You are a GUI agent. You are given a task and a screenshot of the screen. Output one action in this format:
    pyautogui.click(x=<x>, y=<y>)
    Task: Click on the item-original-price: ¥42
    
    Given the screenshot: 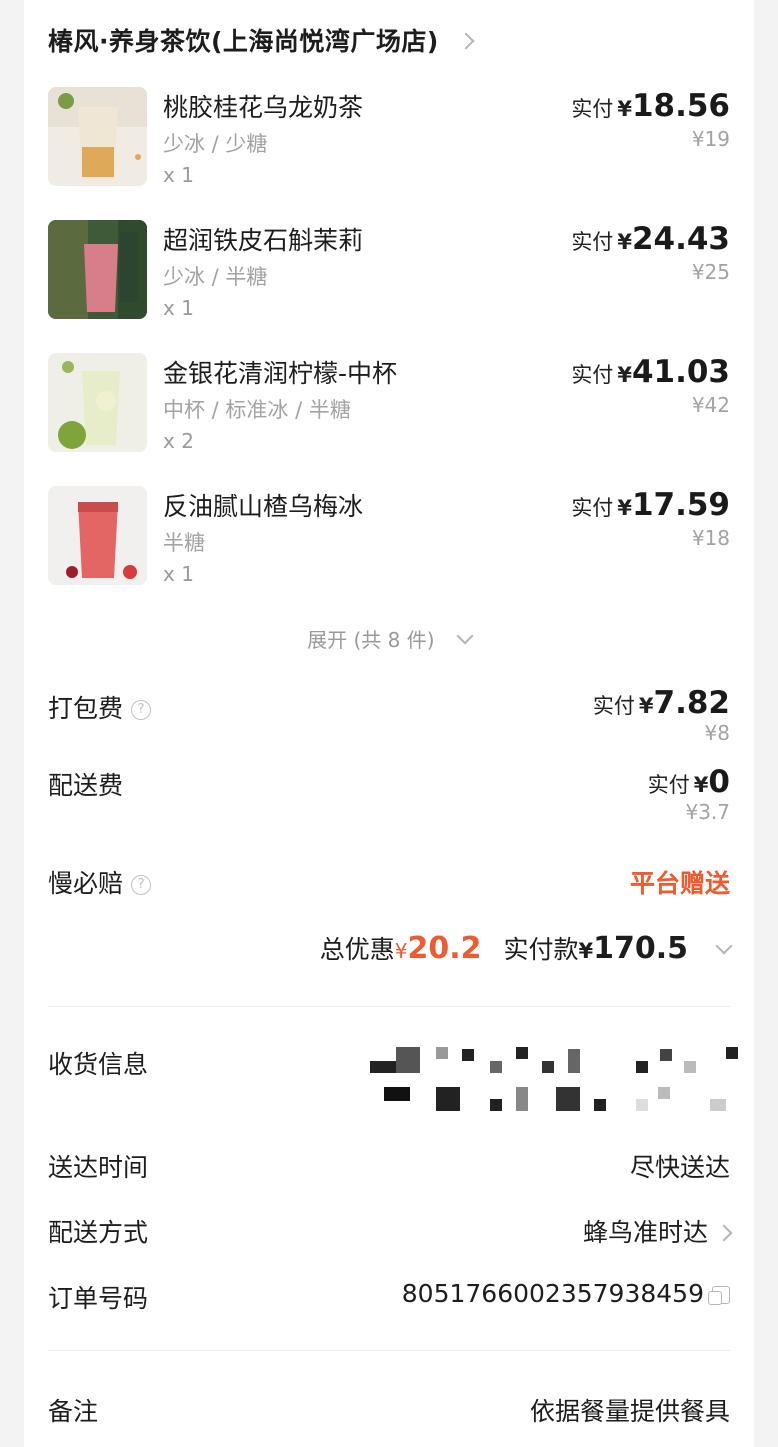 What is the action you would take?
    pyautogui.click(x=710, y=405)
    